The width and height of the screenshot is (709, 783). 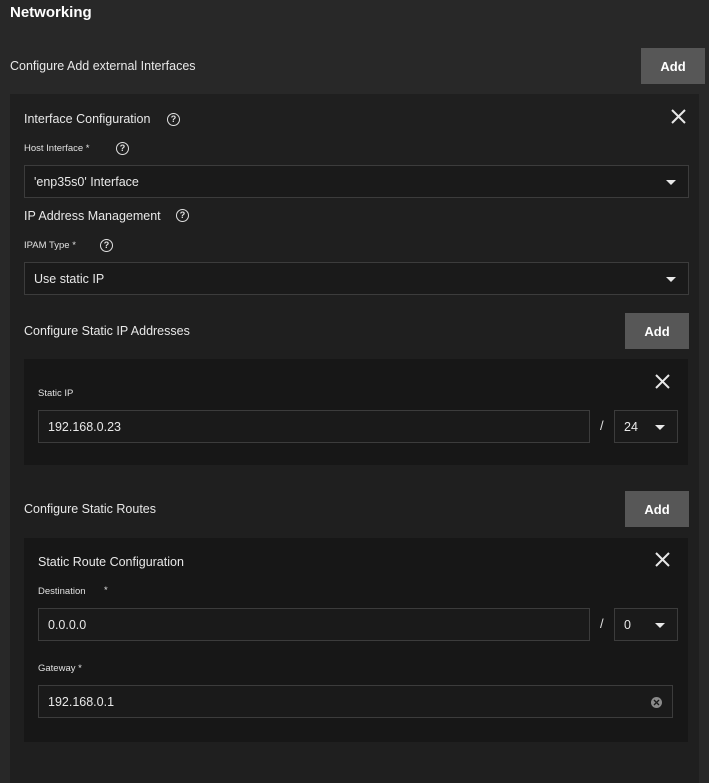 What do you see at coordinates (673, 66) in the screenshot?
I see `add-interface-button: Add` at bounding box center [673, 66].